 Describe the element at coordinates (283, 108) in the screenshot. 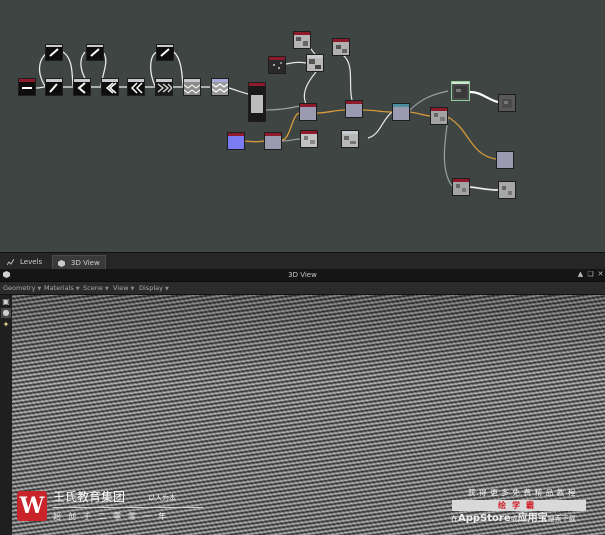

I see `link-n13-n15` at that location.